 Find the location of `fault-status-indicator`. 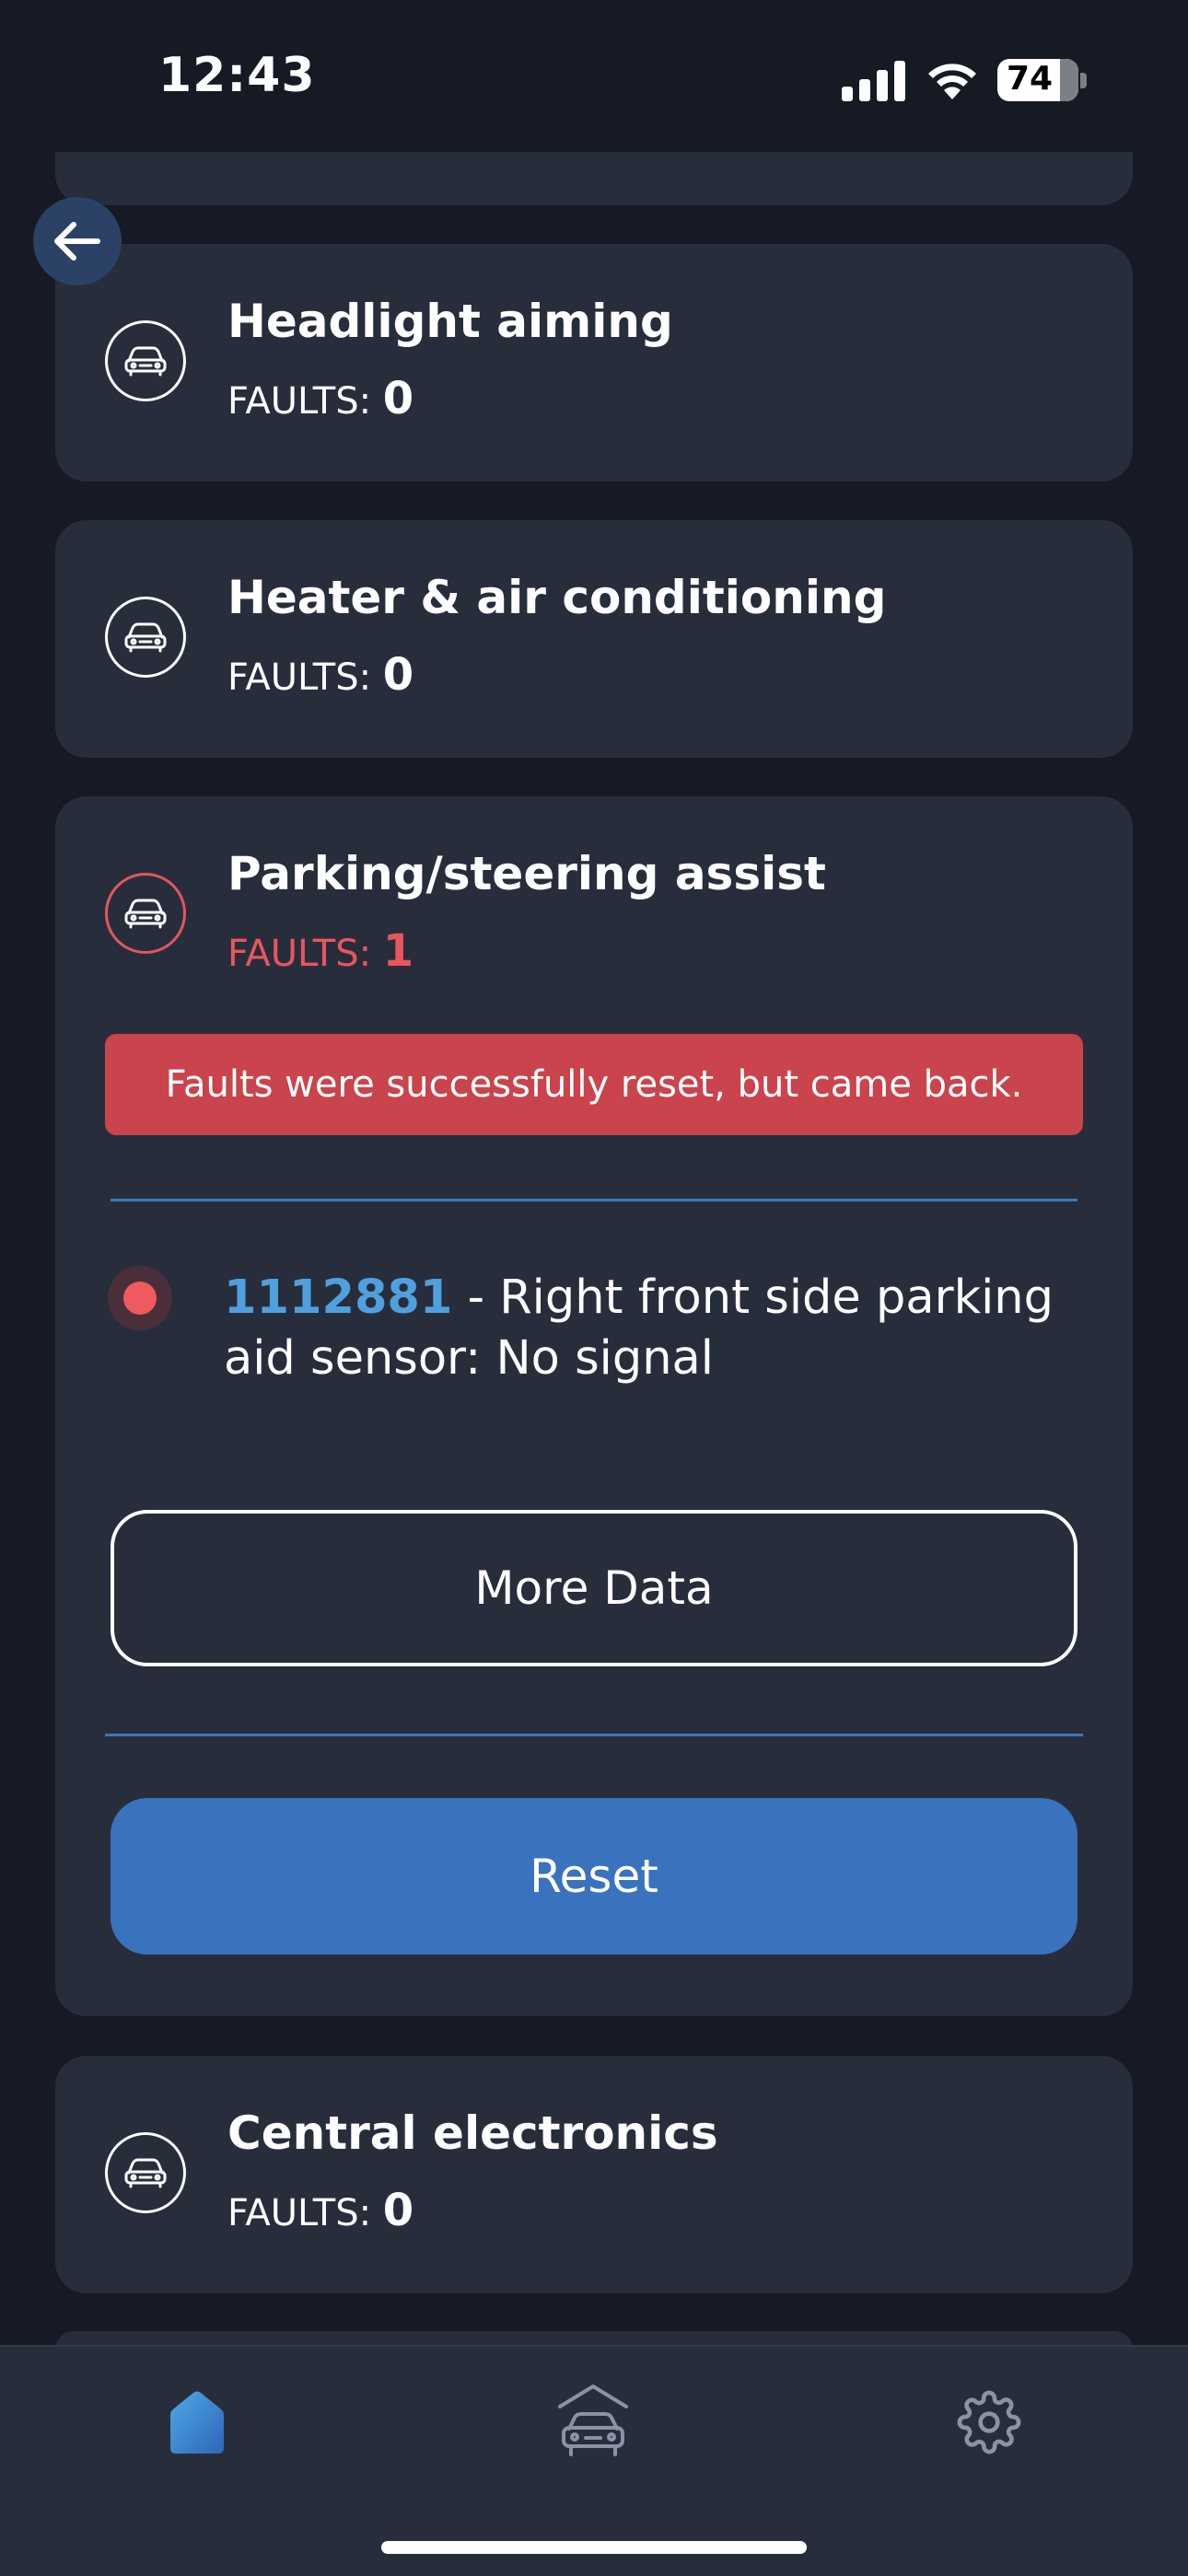

fault-status-indicator is located at coordinates (140, 1298).